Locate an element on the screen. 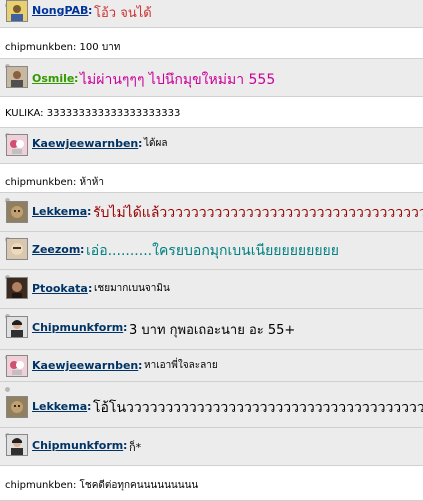 This screenshot has height=501, width=423. username-link: Osmile is located at coordinates (53, 78).